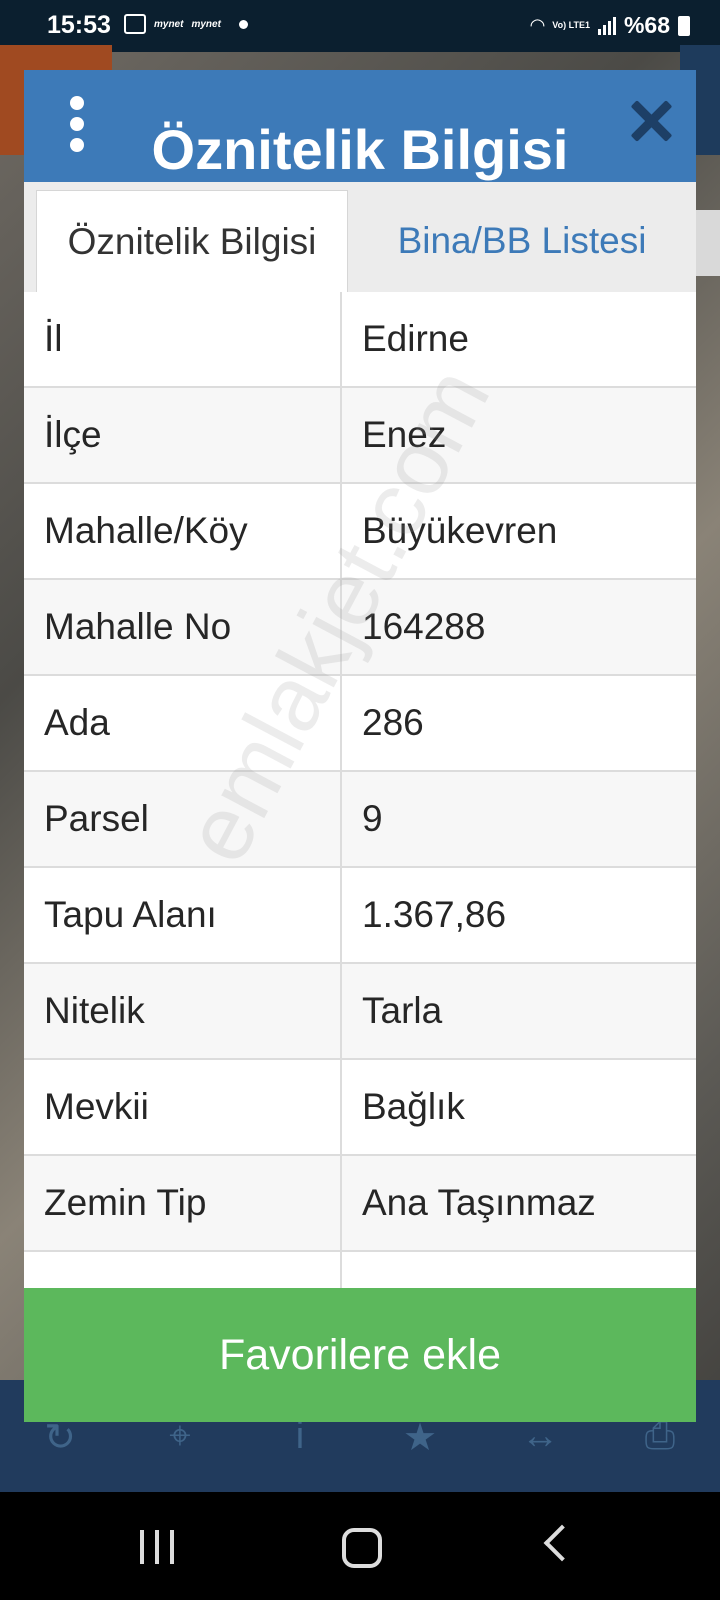 The width and height of the screenshot is (720, 1600). What do you see at coordinates (360, 1204) in the screenshot?
I see `table-row: Zemin Tip Ana Taşınmaz` at bounding box center [360, 1204].